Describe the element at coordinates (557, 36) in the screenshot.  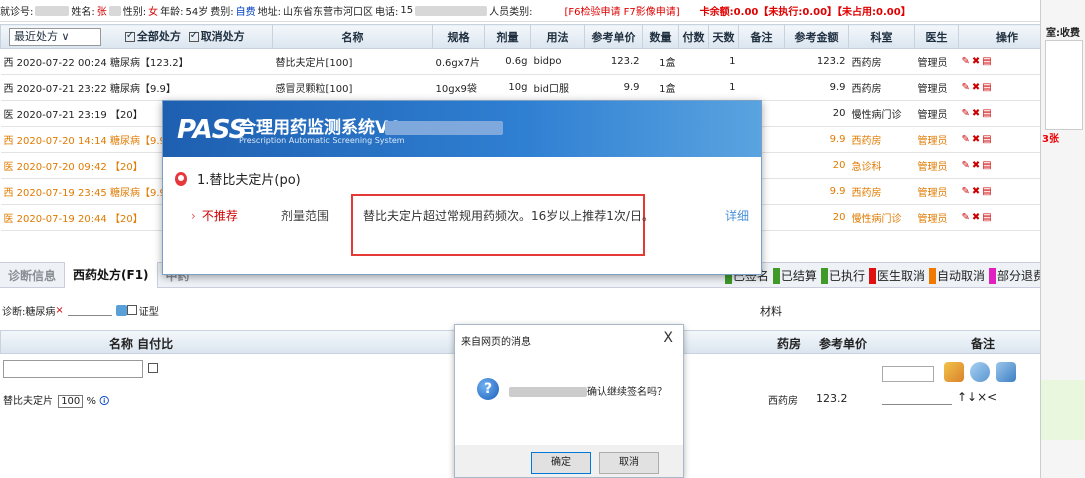
I see `col-usage: 用法` at that location.